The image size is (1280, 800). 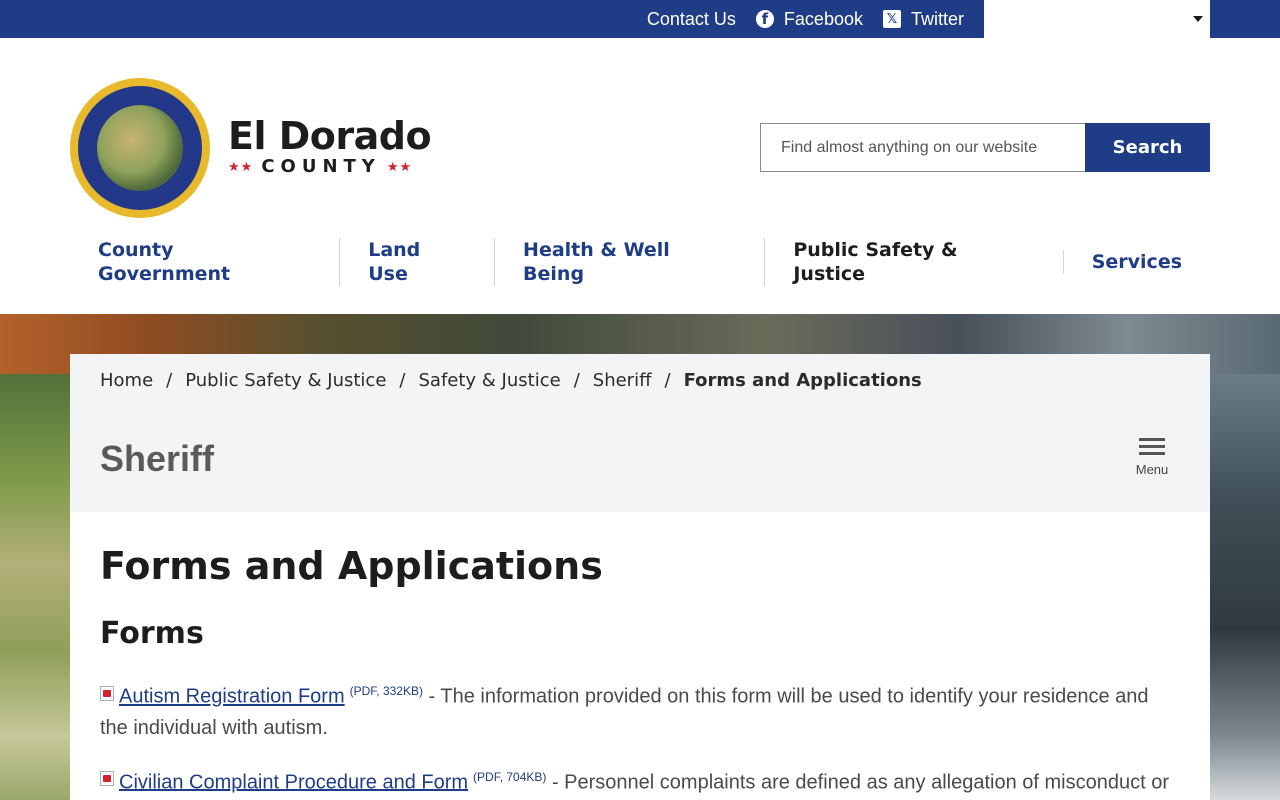 What do you see at coordinates (232, 697) in the screenshot?
I see `autism-registration-form-link: Autism Registration Form` at bounding box center [232, 697].